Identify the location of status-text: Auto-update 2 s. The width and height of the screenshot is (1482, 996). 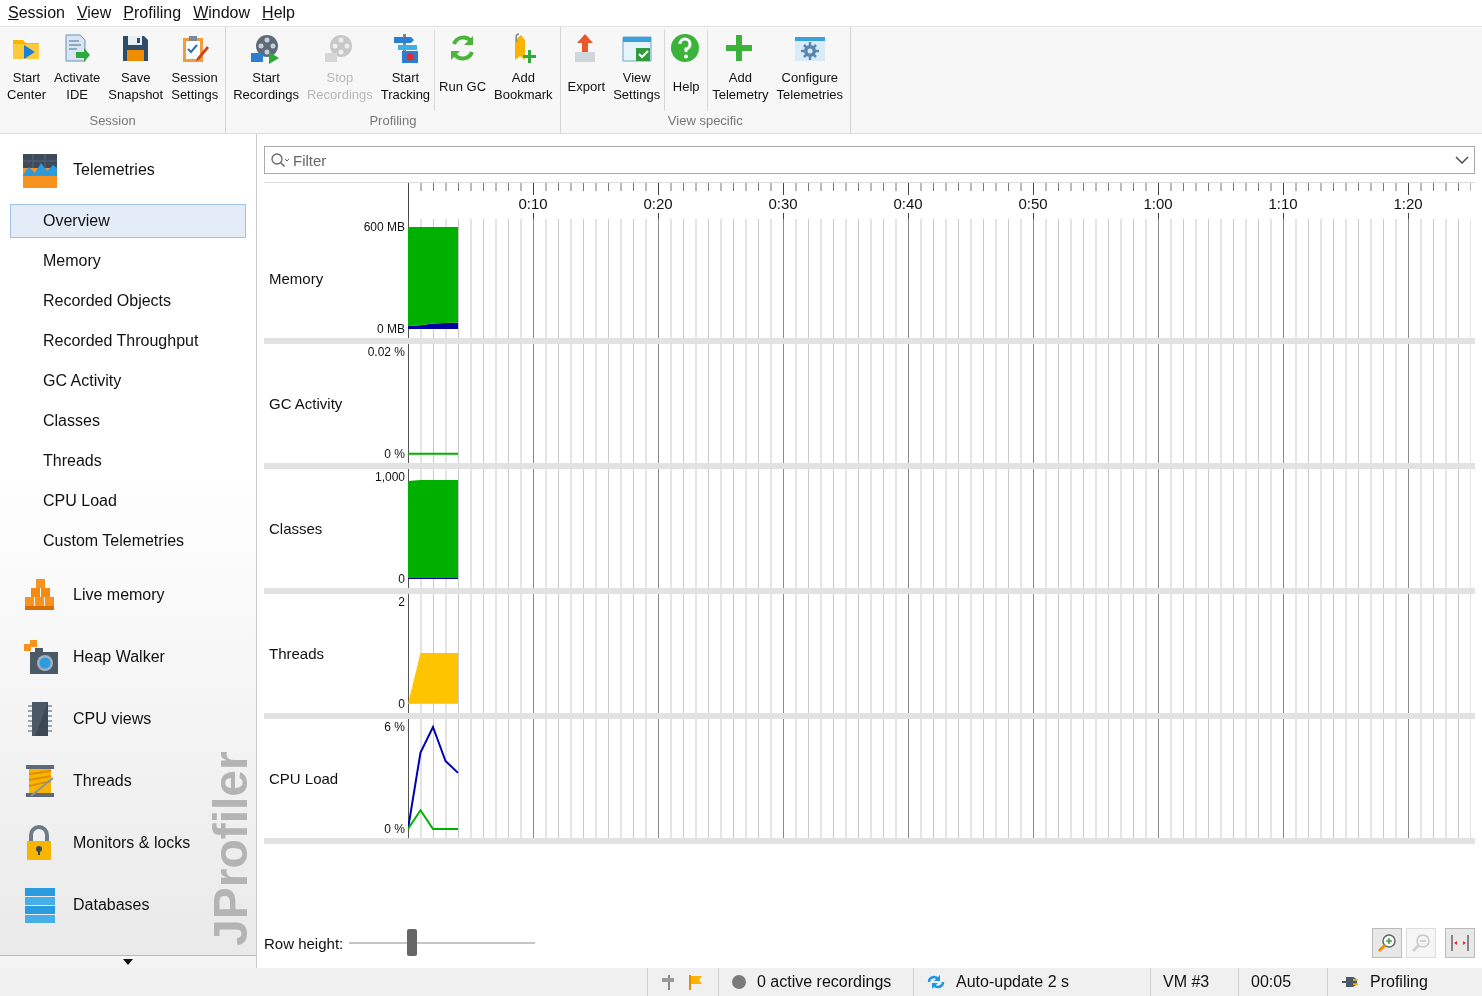
(1012, 982).